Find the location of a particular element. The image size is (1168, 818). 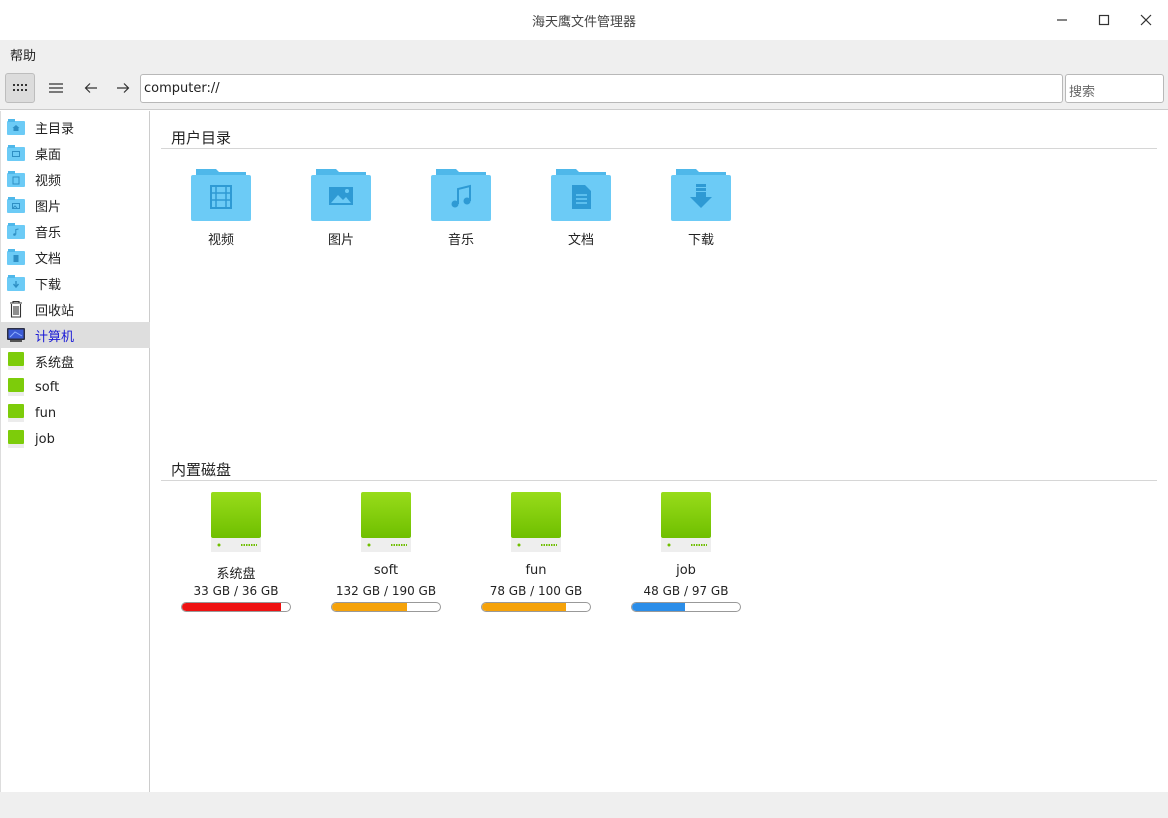

trash-icon is located at coordinates (16, 309).